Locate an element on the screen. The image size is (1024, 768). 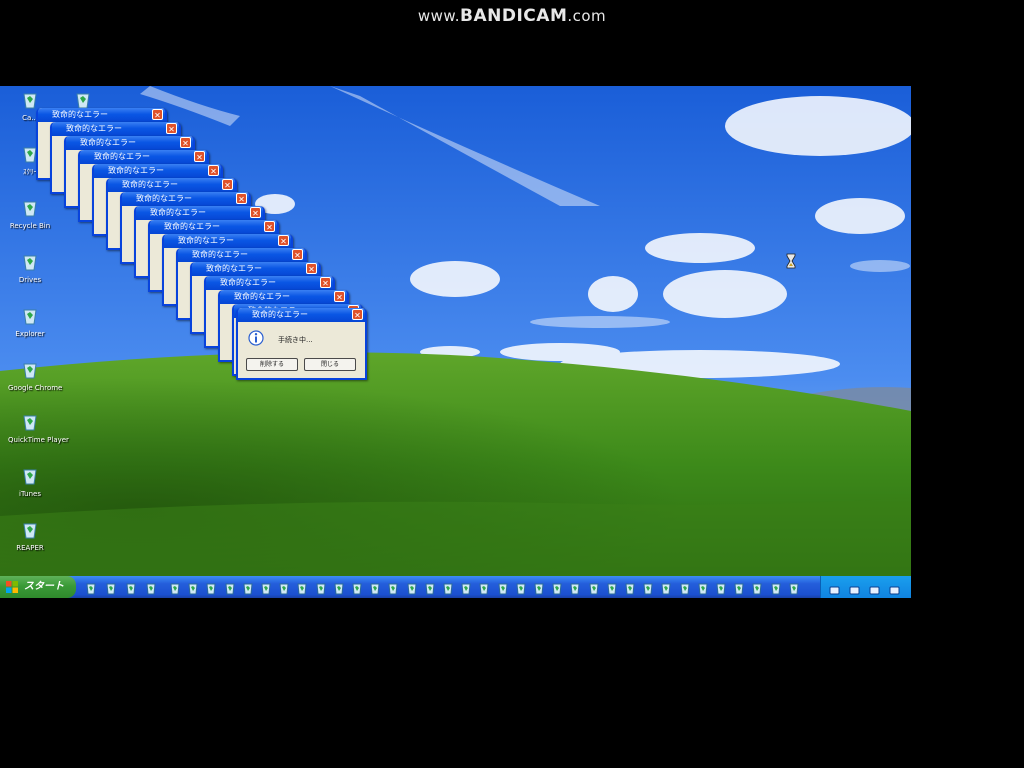
desktop-icon: Drives is located at coordinates (30, 268).